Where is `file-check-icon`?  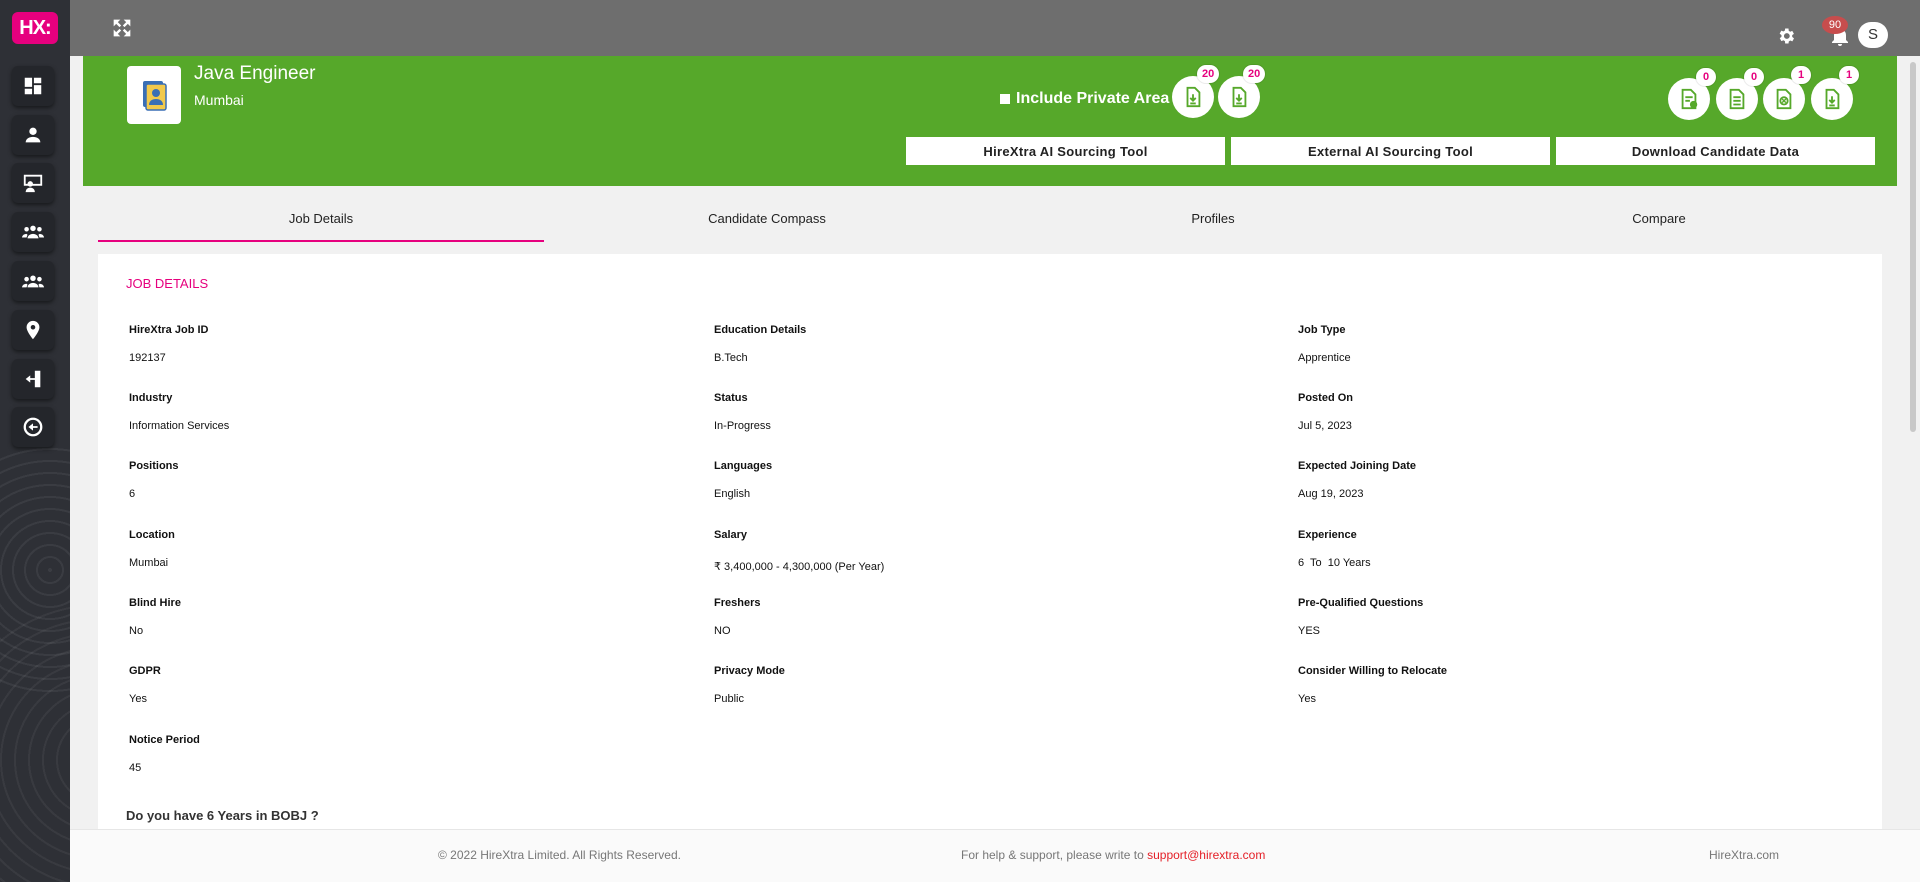 file-check-icon is located at coordinates (1689, 99).